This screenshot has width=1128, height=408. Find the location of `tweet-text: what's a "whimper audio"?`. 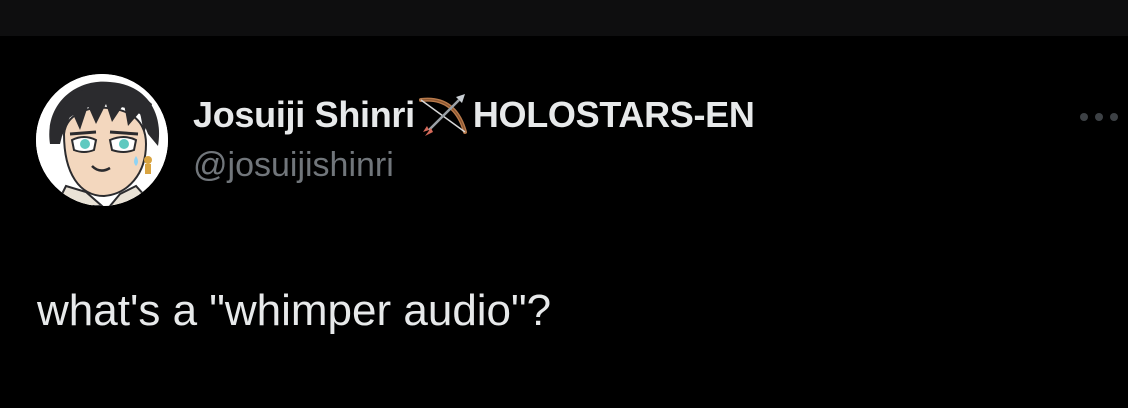

tweet-text: what's a "whimper audio"? is located at coordinates (294, 310).